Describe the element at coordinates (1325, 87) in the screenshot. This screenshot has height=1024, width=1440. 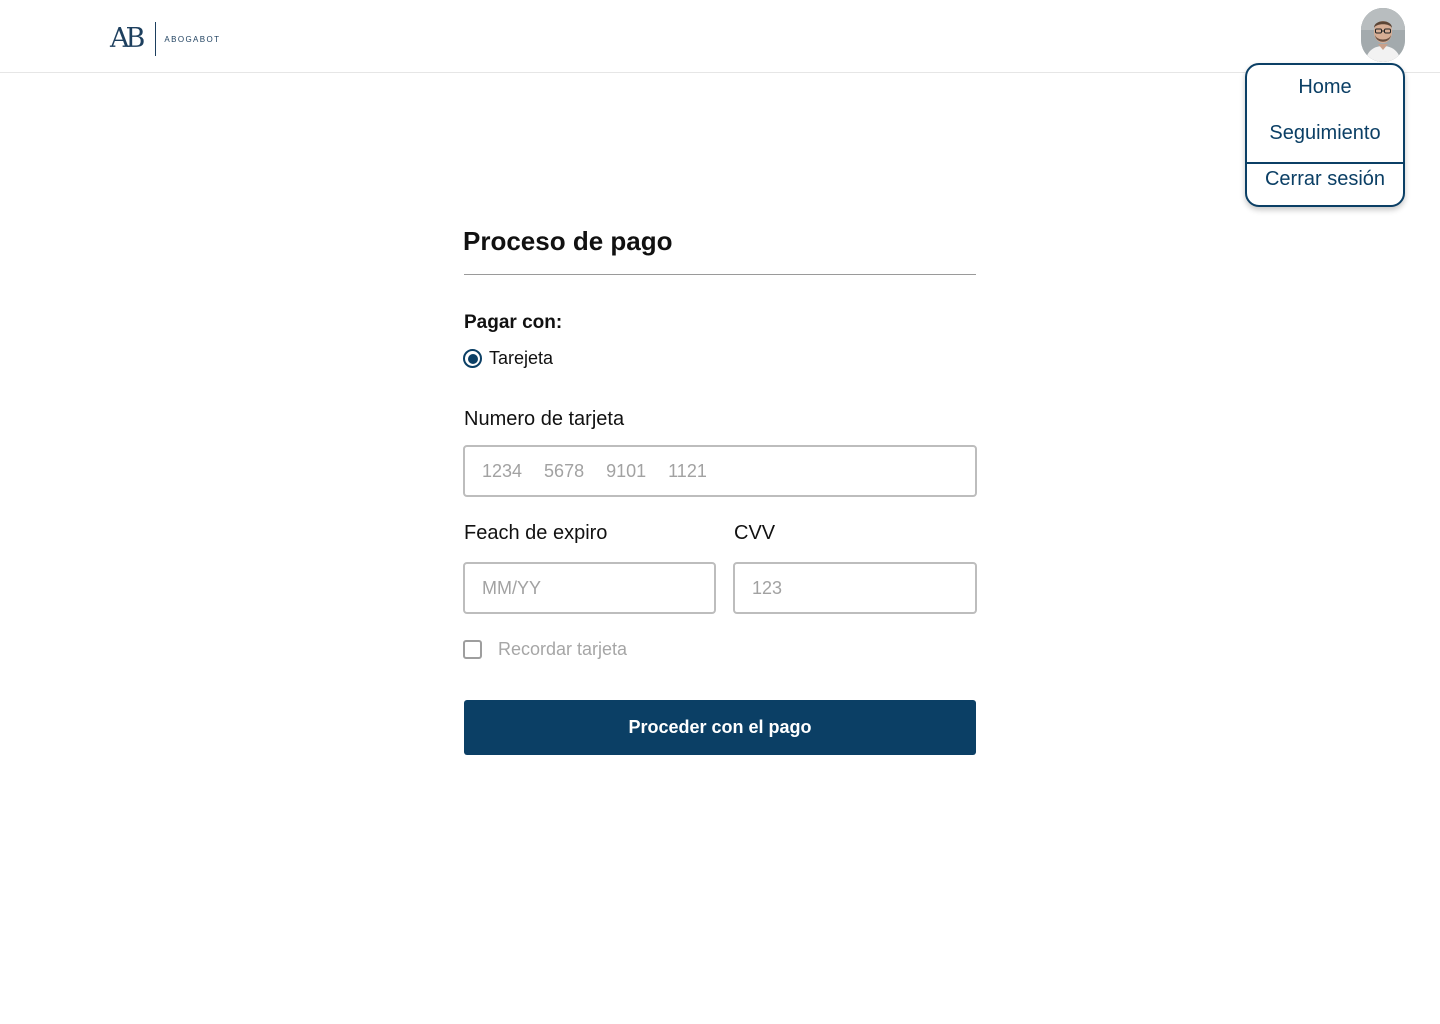
I see `menu-item-home: Home` at that location.